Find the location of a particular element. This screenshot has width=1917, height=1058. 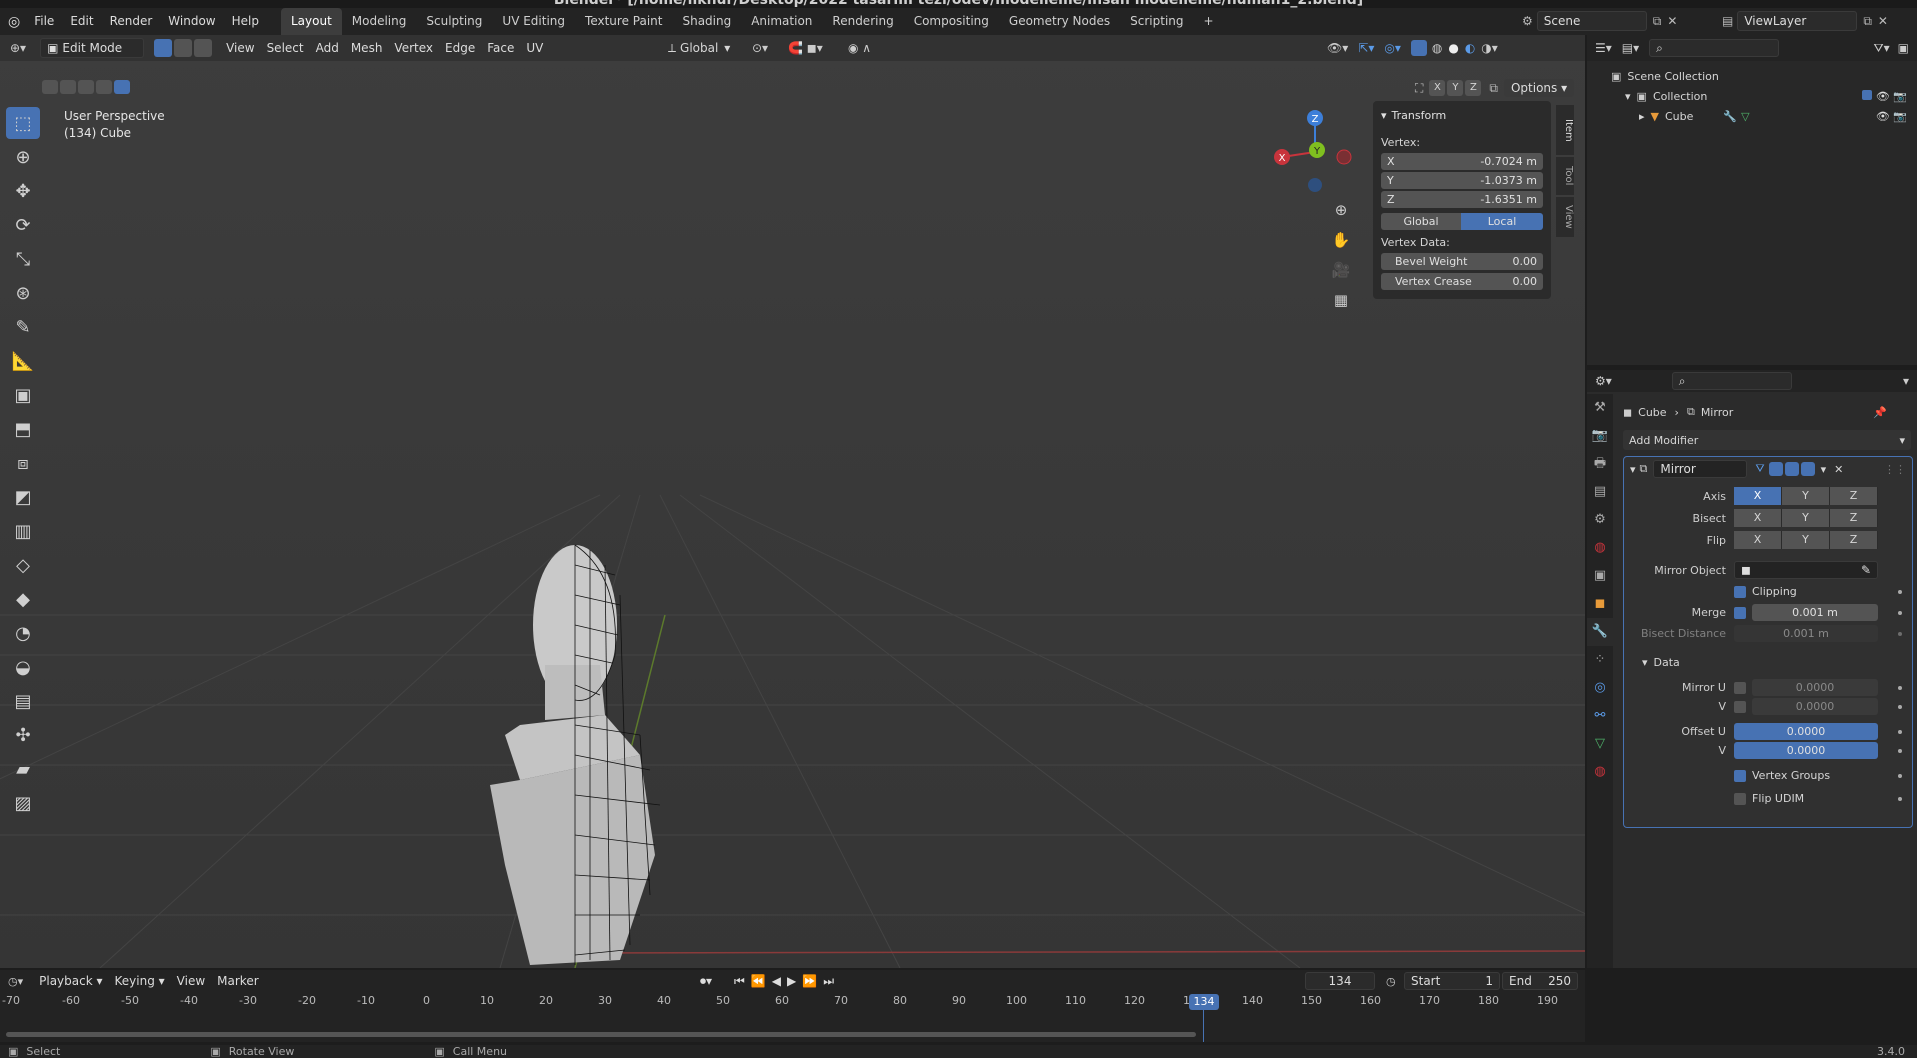

output-tab-icon: 🖶 is located at coordinates (1600, 464).